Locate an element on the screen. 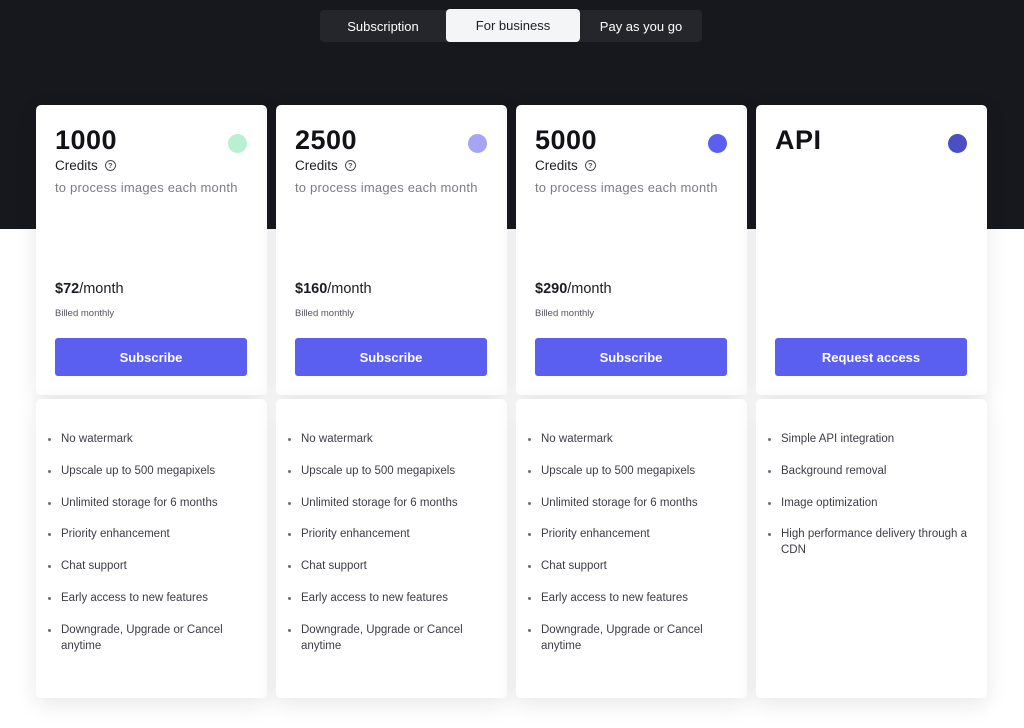 This screenshot has width=1024, height=728. plan-amount: 2500 is located at coordinates (326, 140).